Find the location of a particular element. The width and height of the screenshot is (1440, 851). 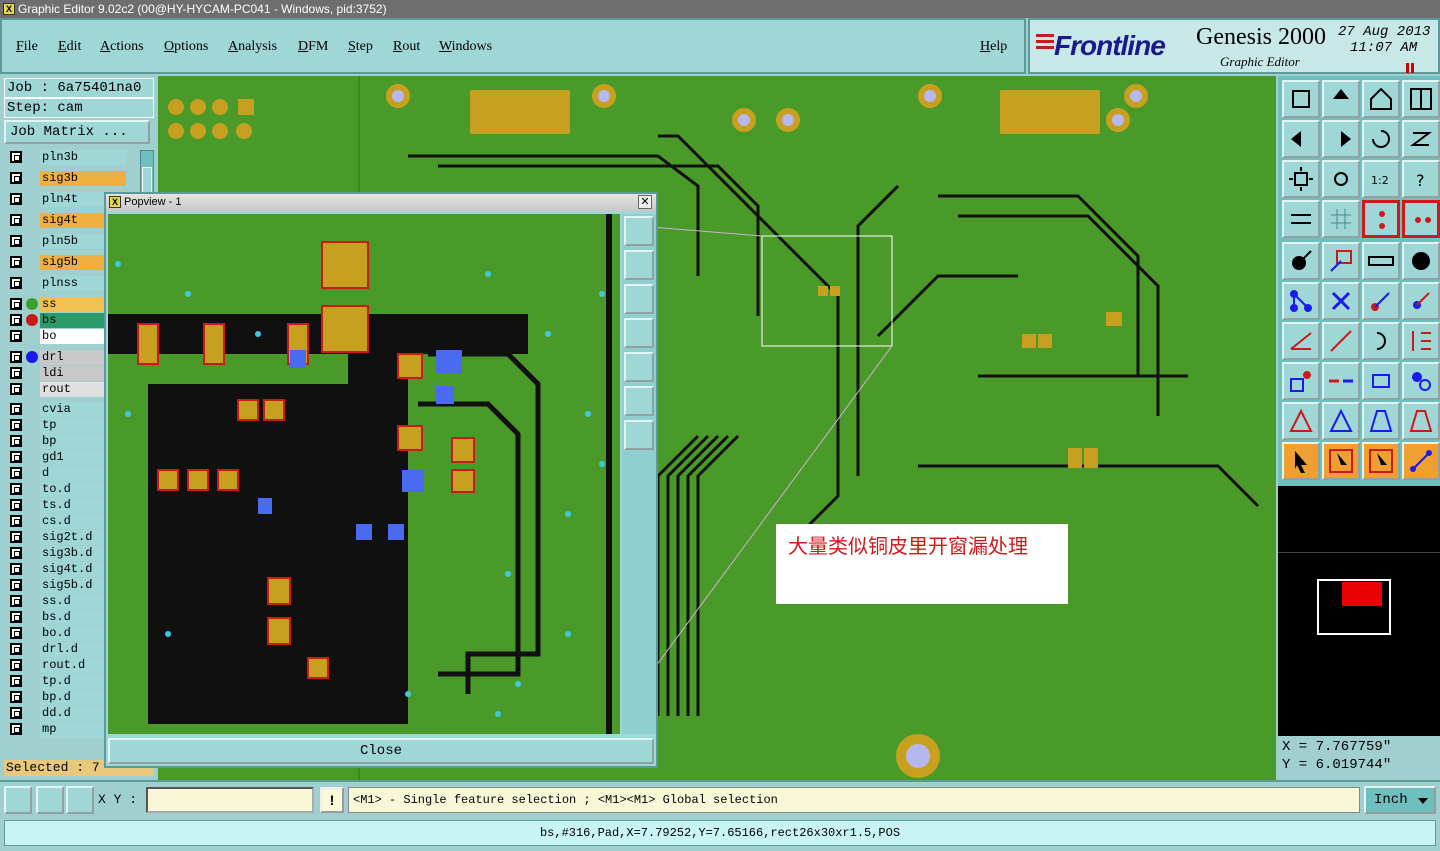

cross-delete-icon is located at coordinates (1341, 301).